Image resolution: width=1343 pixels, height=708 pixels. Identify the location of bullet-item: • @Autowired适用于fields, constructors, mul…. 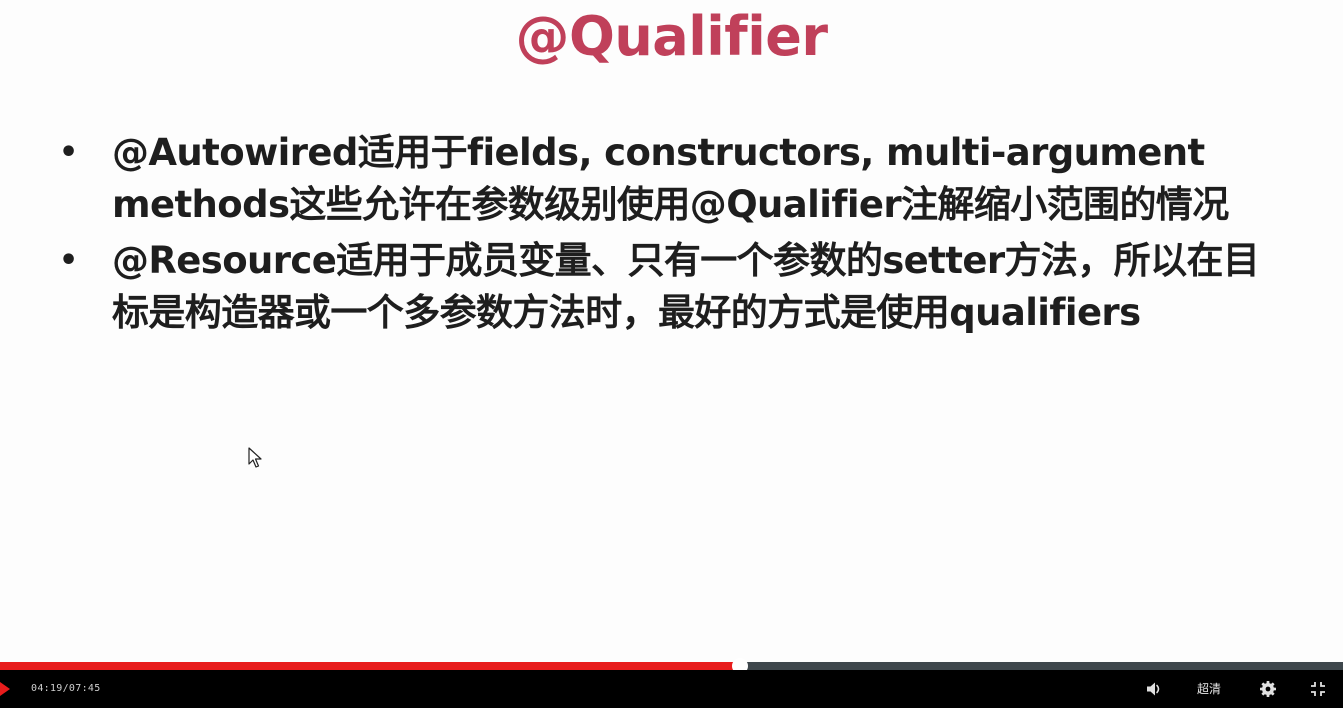
(670, 179).